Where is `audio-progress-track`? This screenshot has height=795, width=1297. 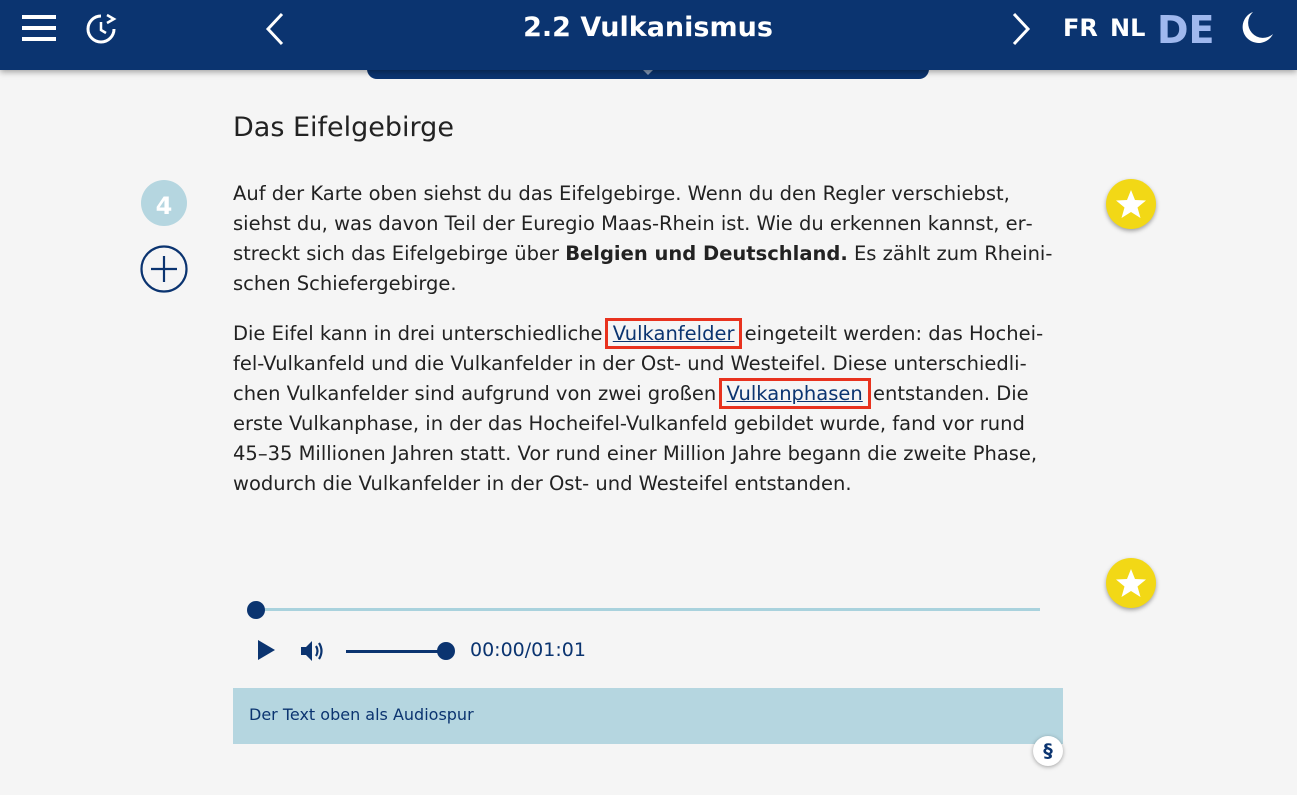
audio-progress-track is located at coordinates (648, 609).